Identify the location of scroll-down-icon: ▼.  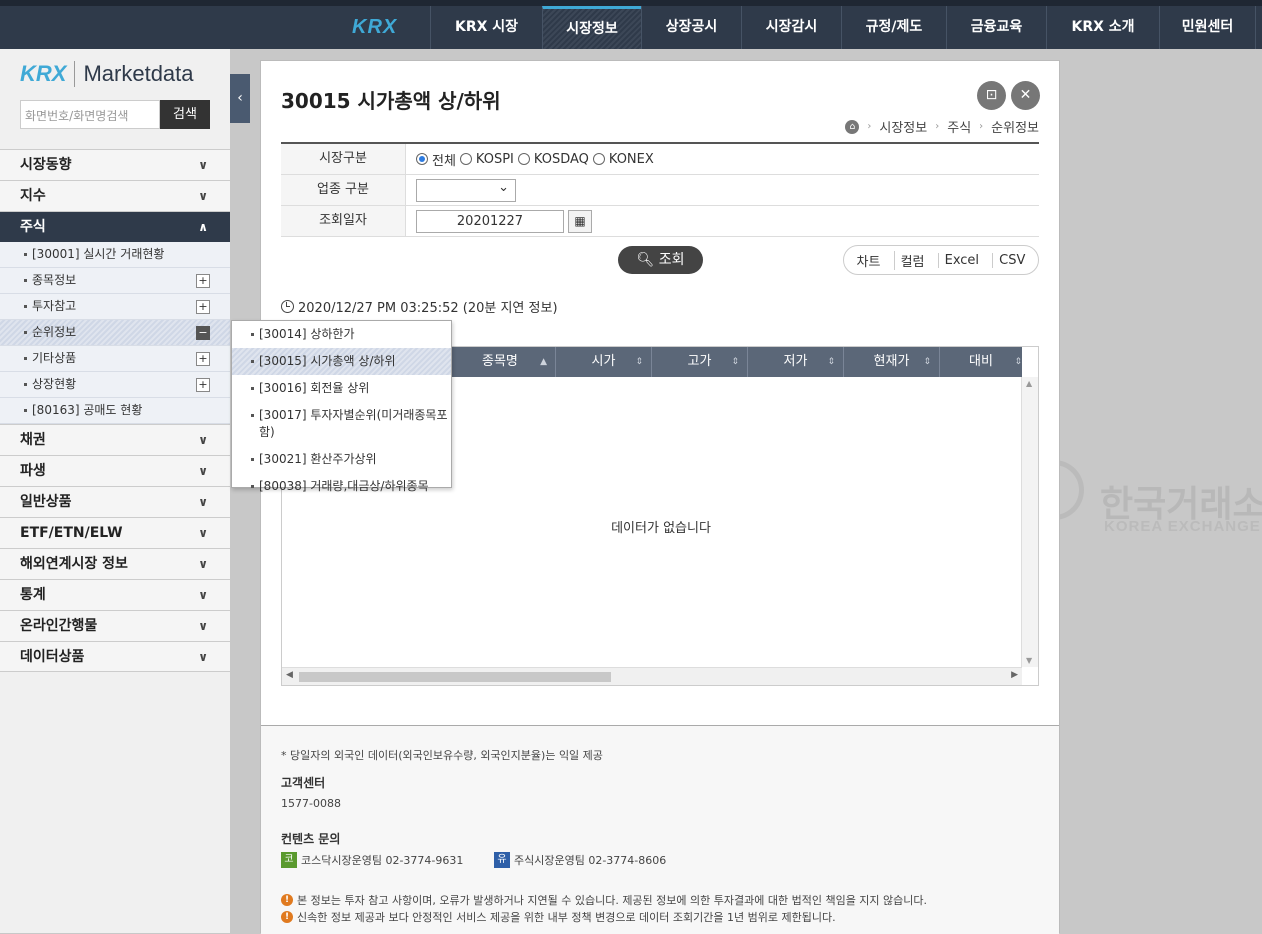
(1029, 660).